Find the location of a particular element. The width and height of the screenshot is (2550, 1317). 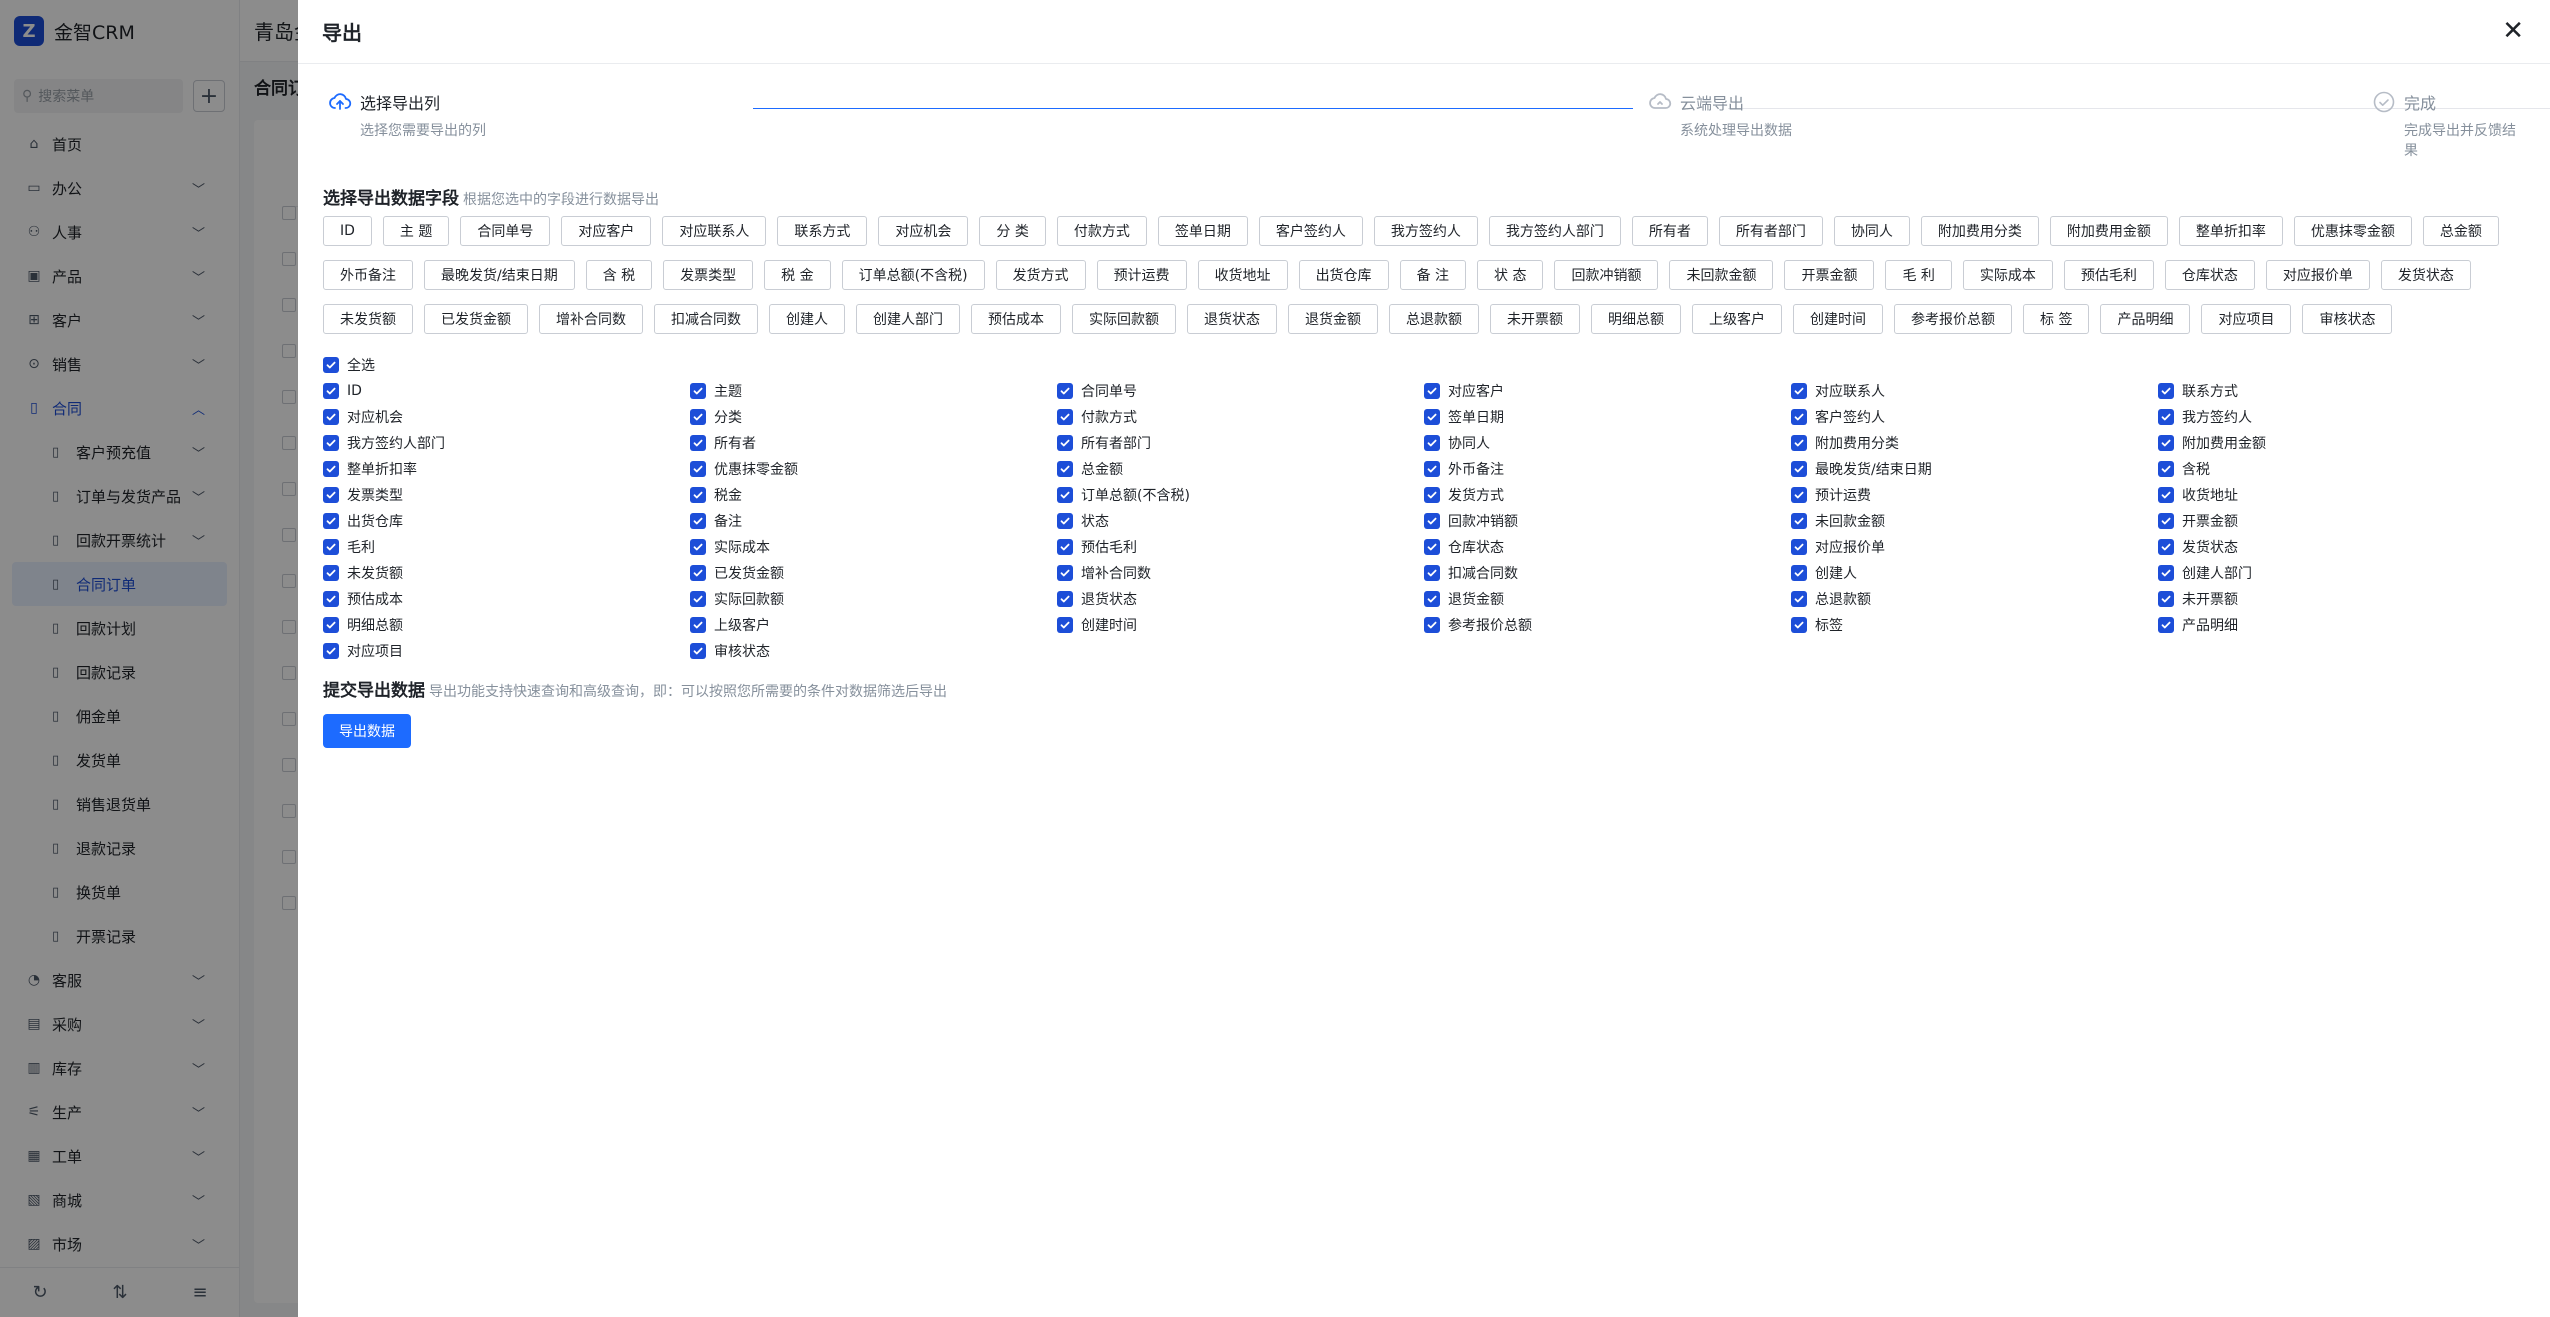

field-chip: 附加费用金额 is located at coordinates (2108, 231).